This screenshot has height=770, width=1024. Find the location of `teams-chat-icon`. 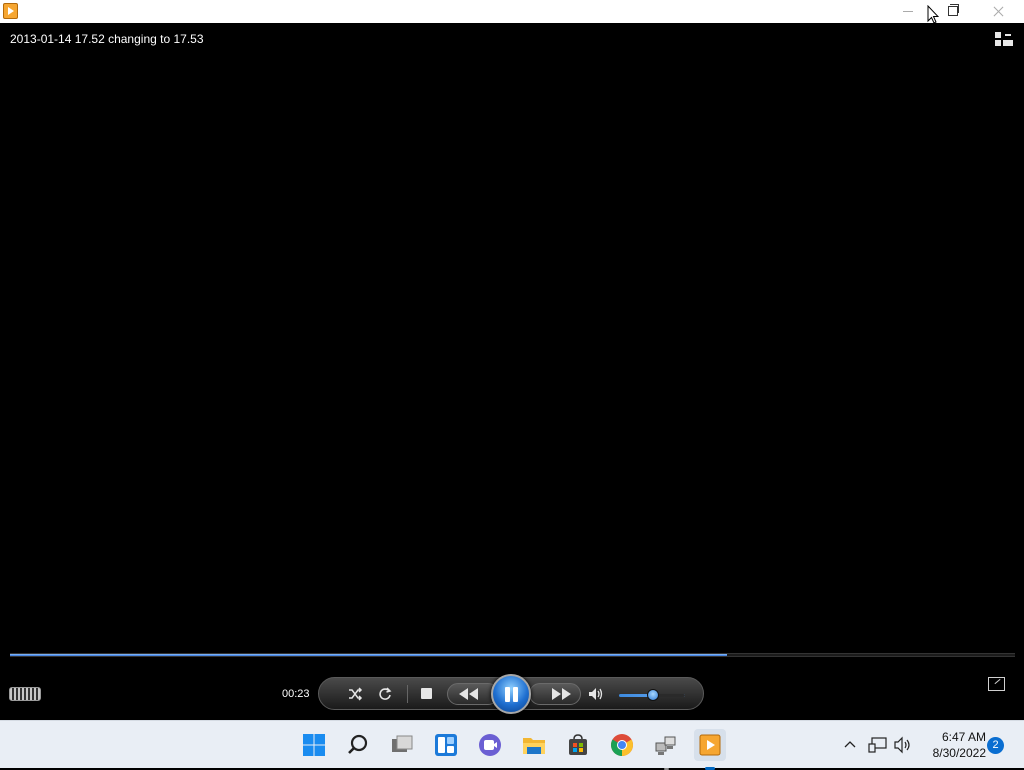

teams-chat-icon is located at coordinates (490, 745).